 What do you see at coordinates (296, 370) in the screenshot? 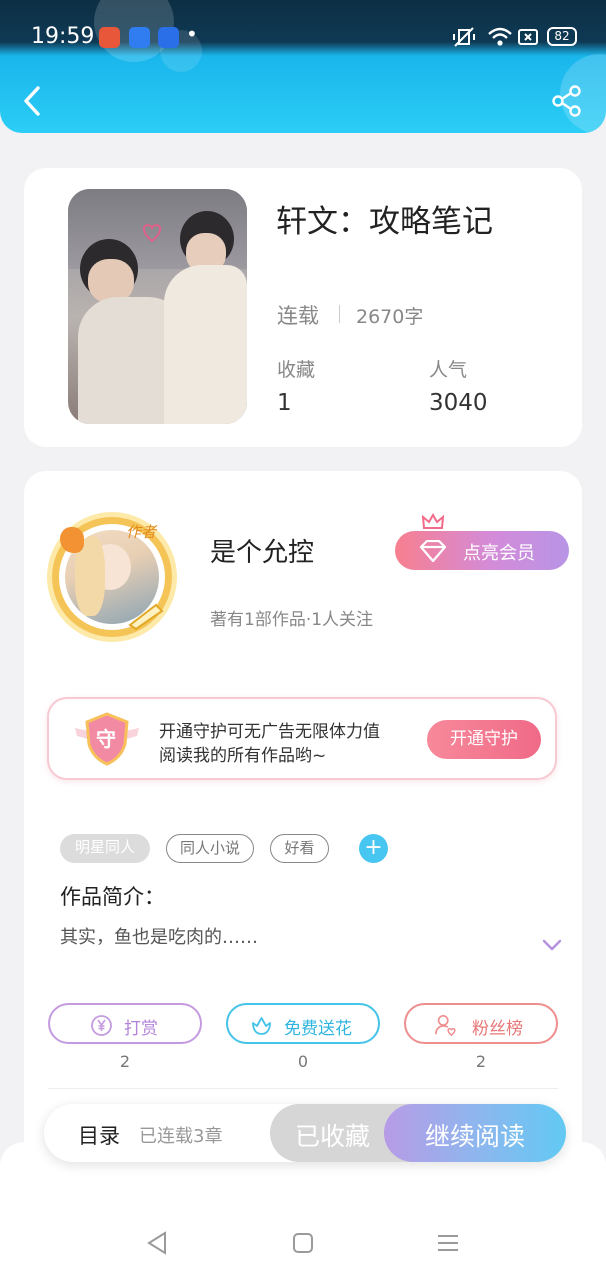
I see `favorites-label: 收藏` at bounding box center [296, 370].